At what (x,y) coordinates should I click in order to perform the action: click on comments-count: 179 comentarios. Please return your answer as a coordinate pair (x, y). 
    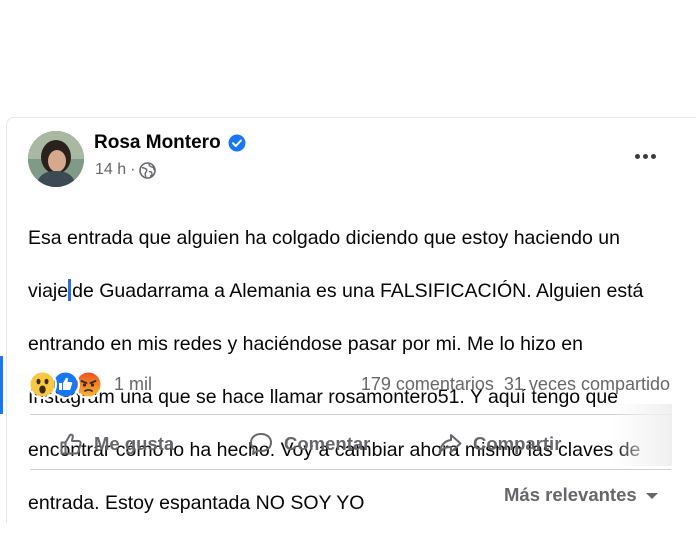
    Looking at the image, I should click on (427, 384).